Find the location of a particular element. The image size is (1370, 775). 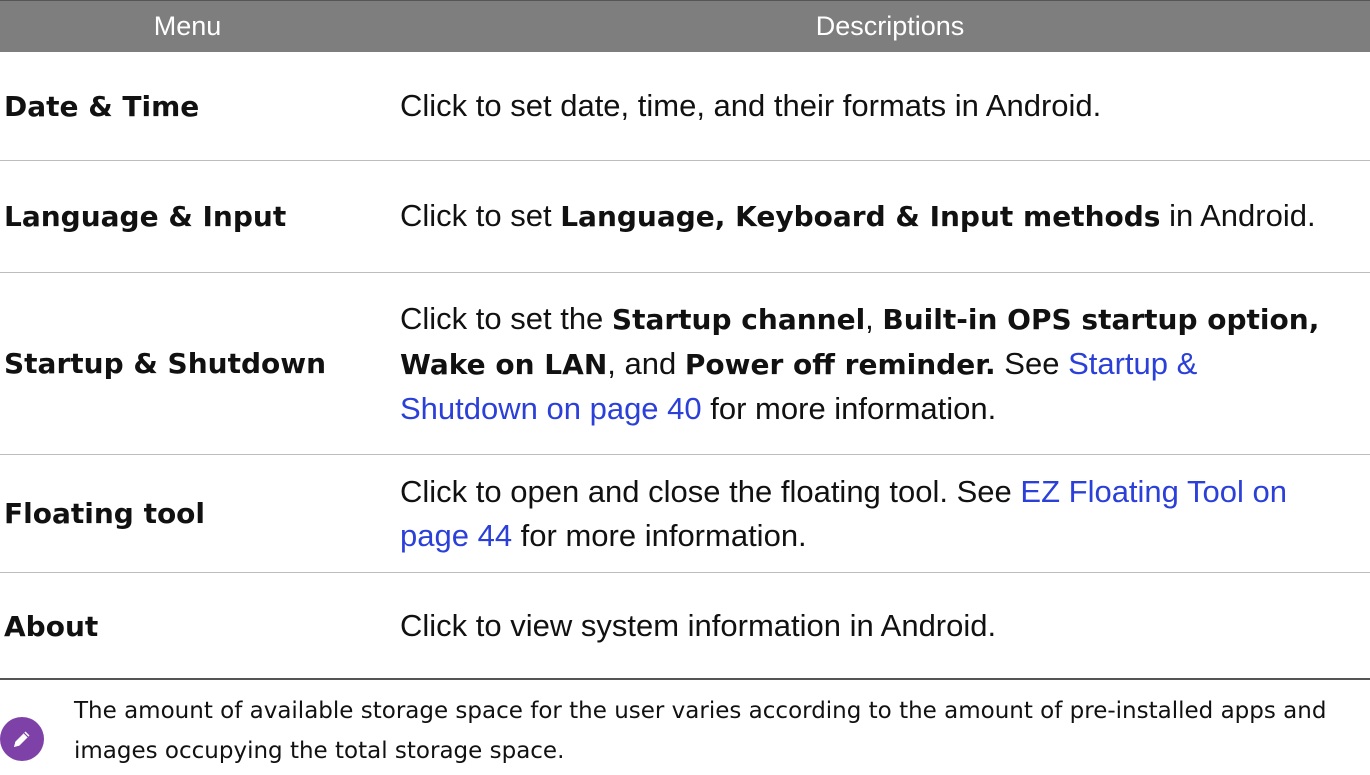

table-header: Menu Descriptions is located at coordinates (685, 26).